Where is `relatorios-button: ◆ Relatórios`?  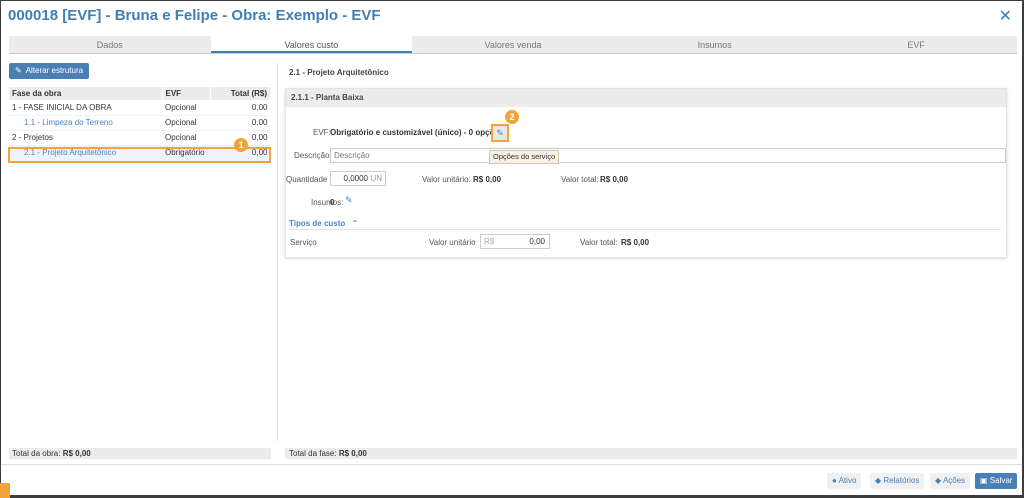 relatorios-button: ◆ Relatórios is located at coordinates (897, 481).